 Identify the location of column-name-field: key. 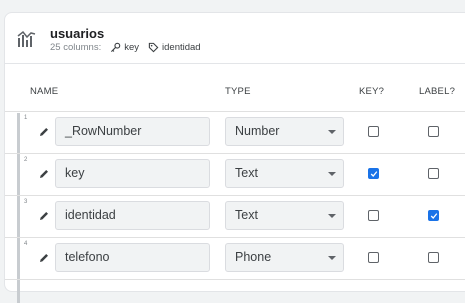
(132, 173).